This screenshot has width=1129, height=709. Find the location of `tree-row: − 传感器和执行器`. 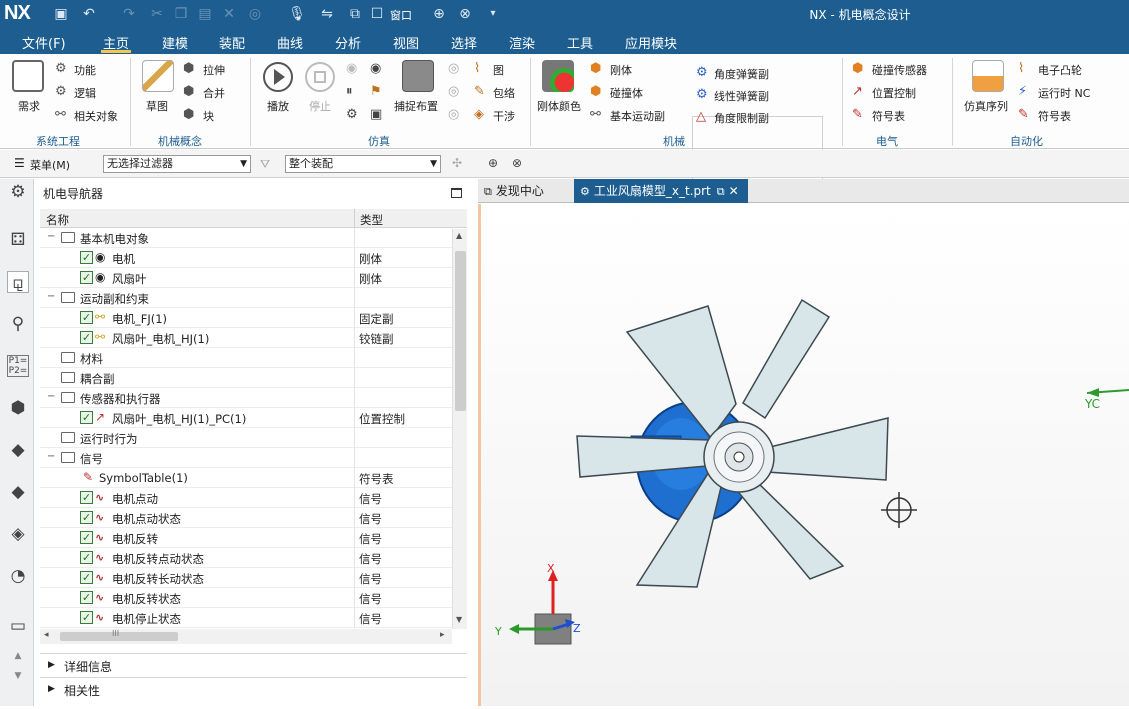

tree-row: − 传感器和执行器 is located at coordinates (246, 398).